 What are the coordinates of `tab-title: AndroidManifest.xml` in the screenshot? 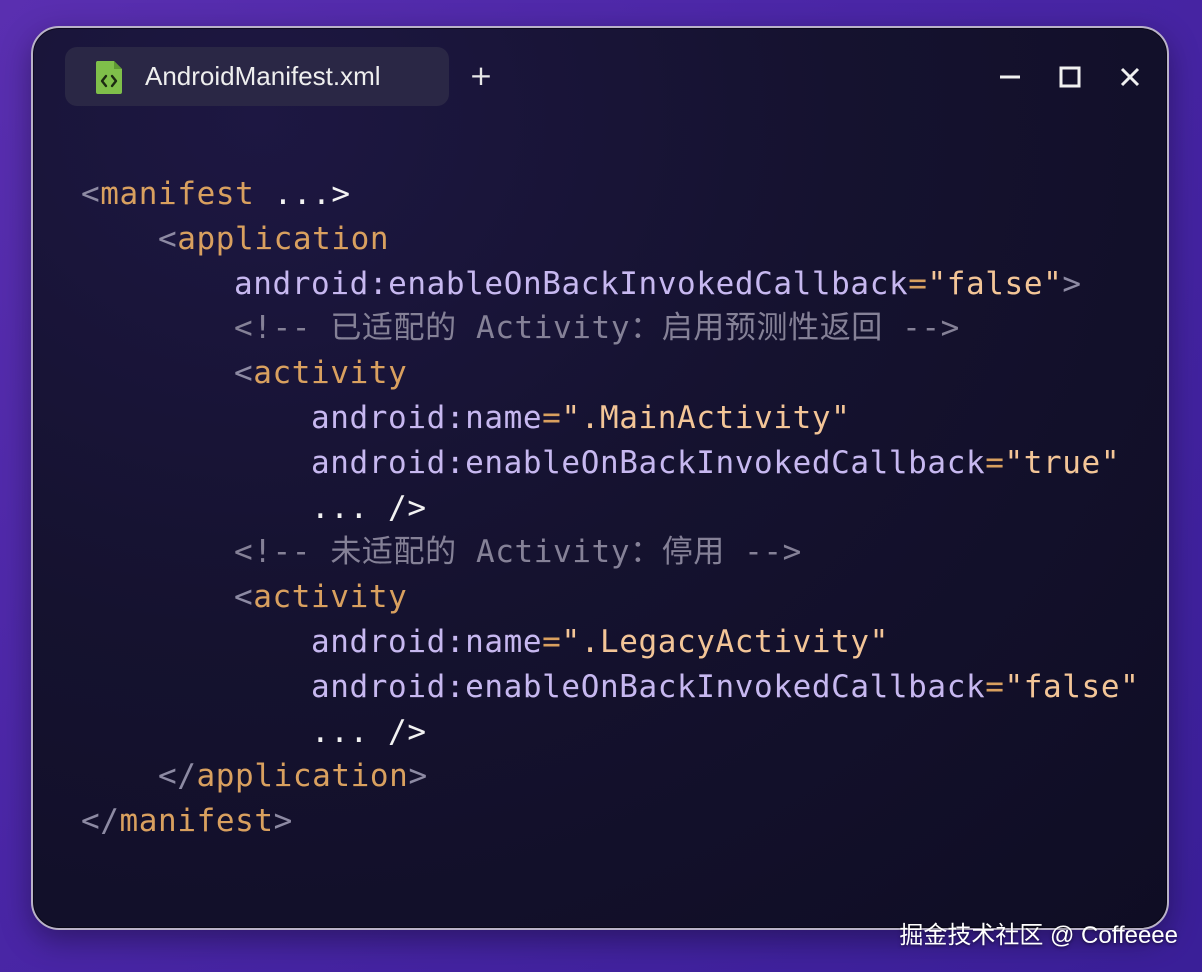 It's located at (263, 76).